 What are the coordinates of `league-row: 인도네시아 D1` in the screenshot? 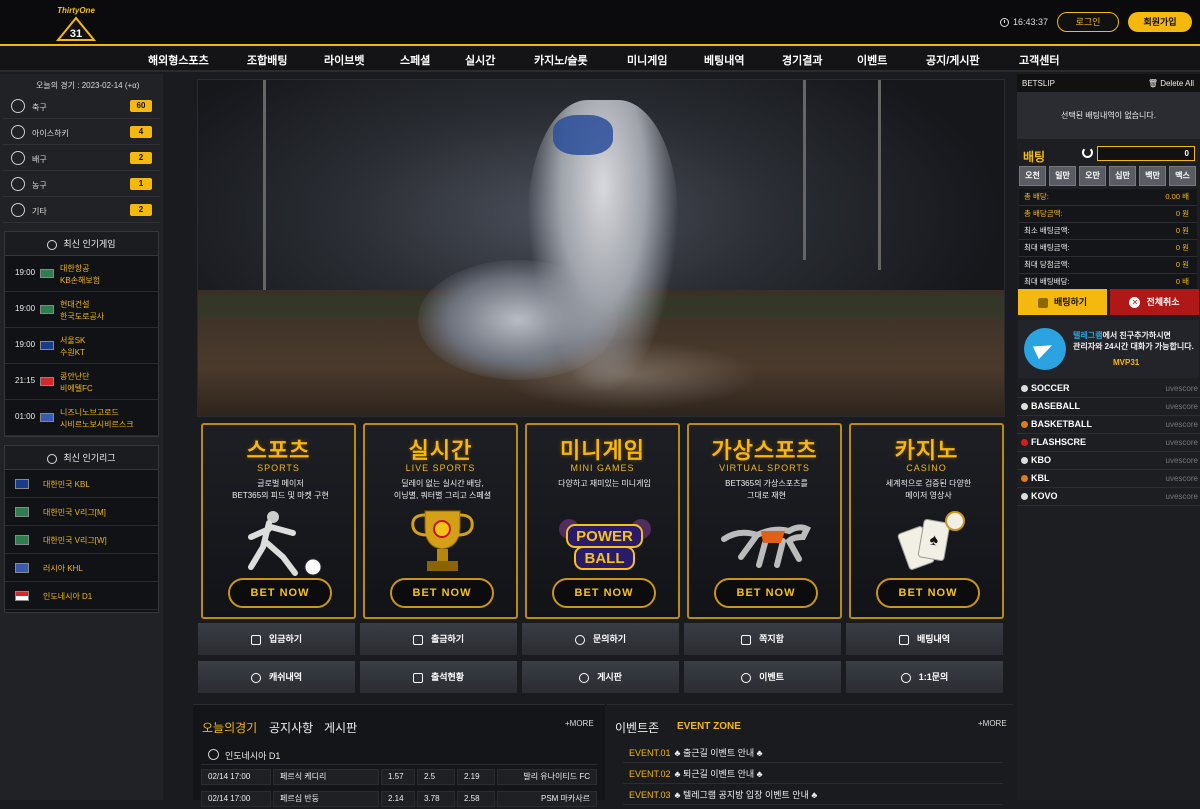 It's located at (81, 596).